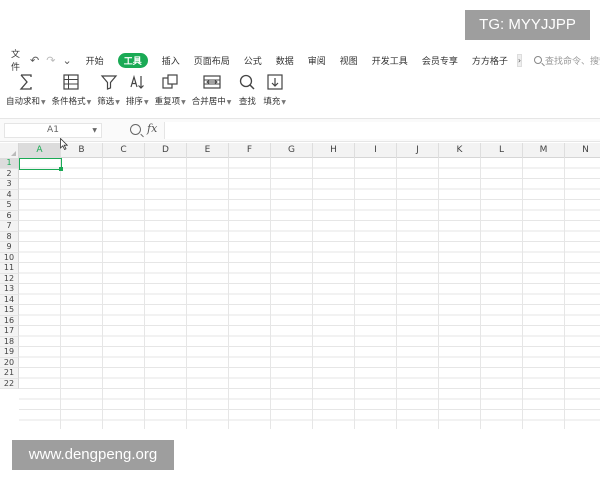 The width and height of the screenshot is (600, 480). Describe the element at coordinates (166, 150) in the screenshot. I see `column-header: D` at that location.